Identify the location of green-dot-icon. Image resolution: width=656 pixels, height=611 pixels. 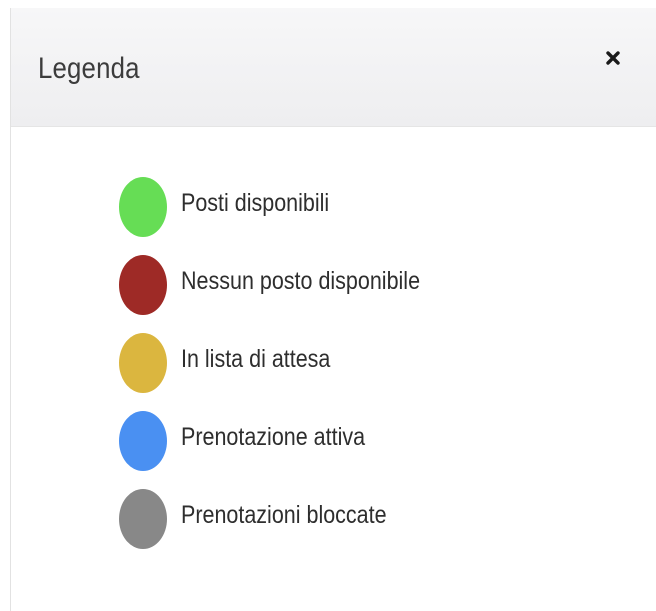
(143, 207).